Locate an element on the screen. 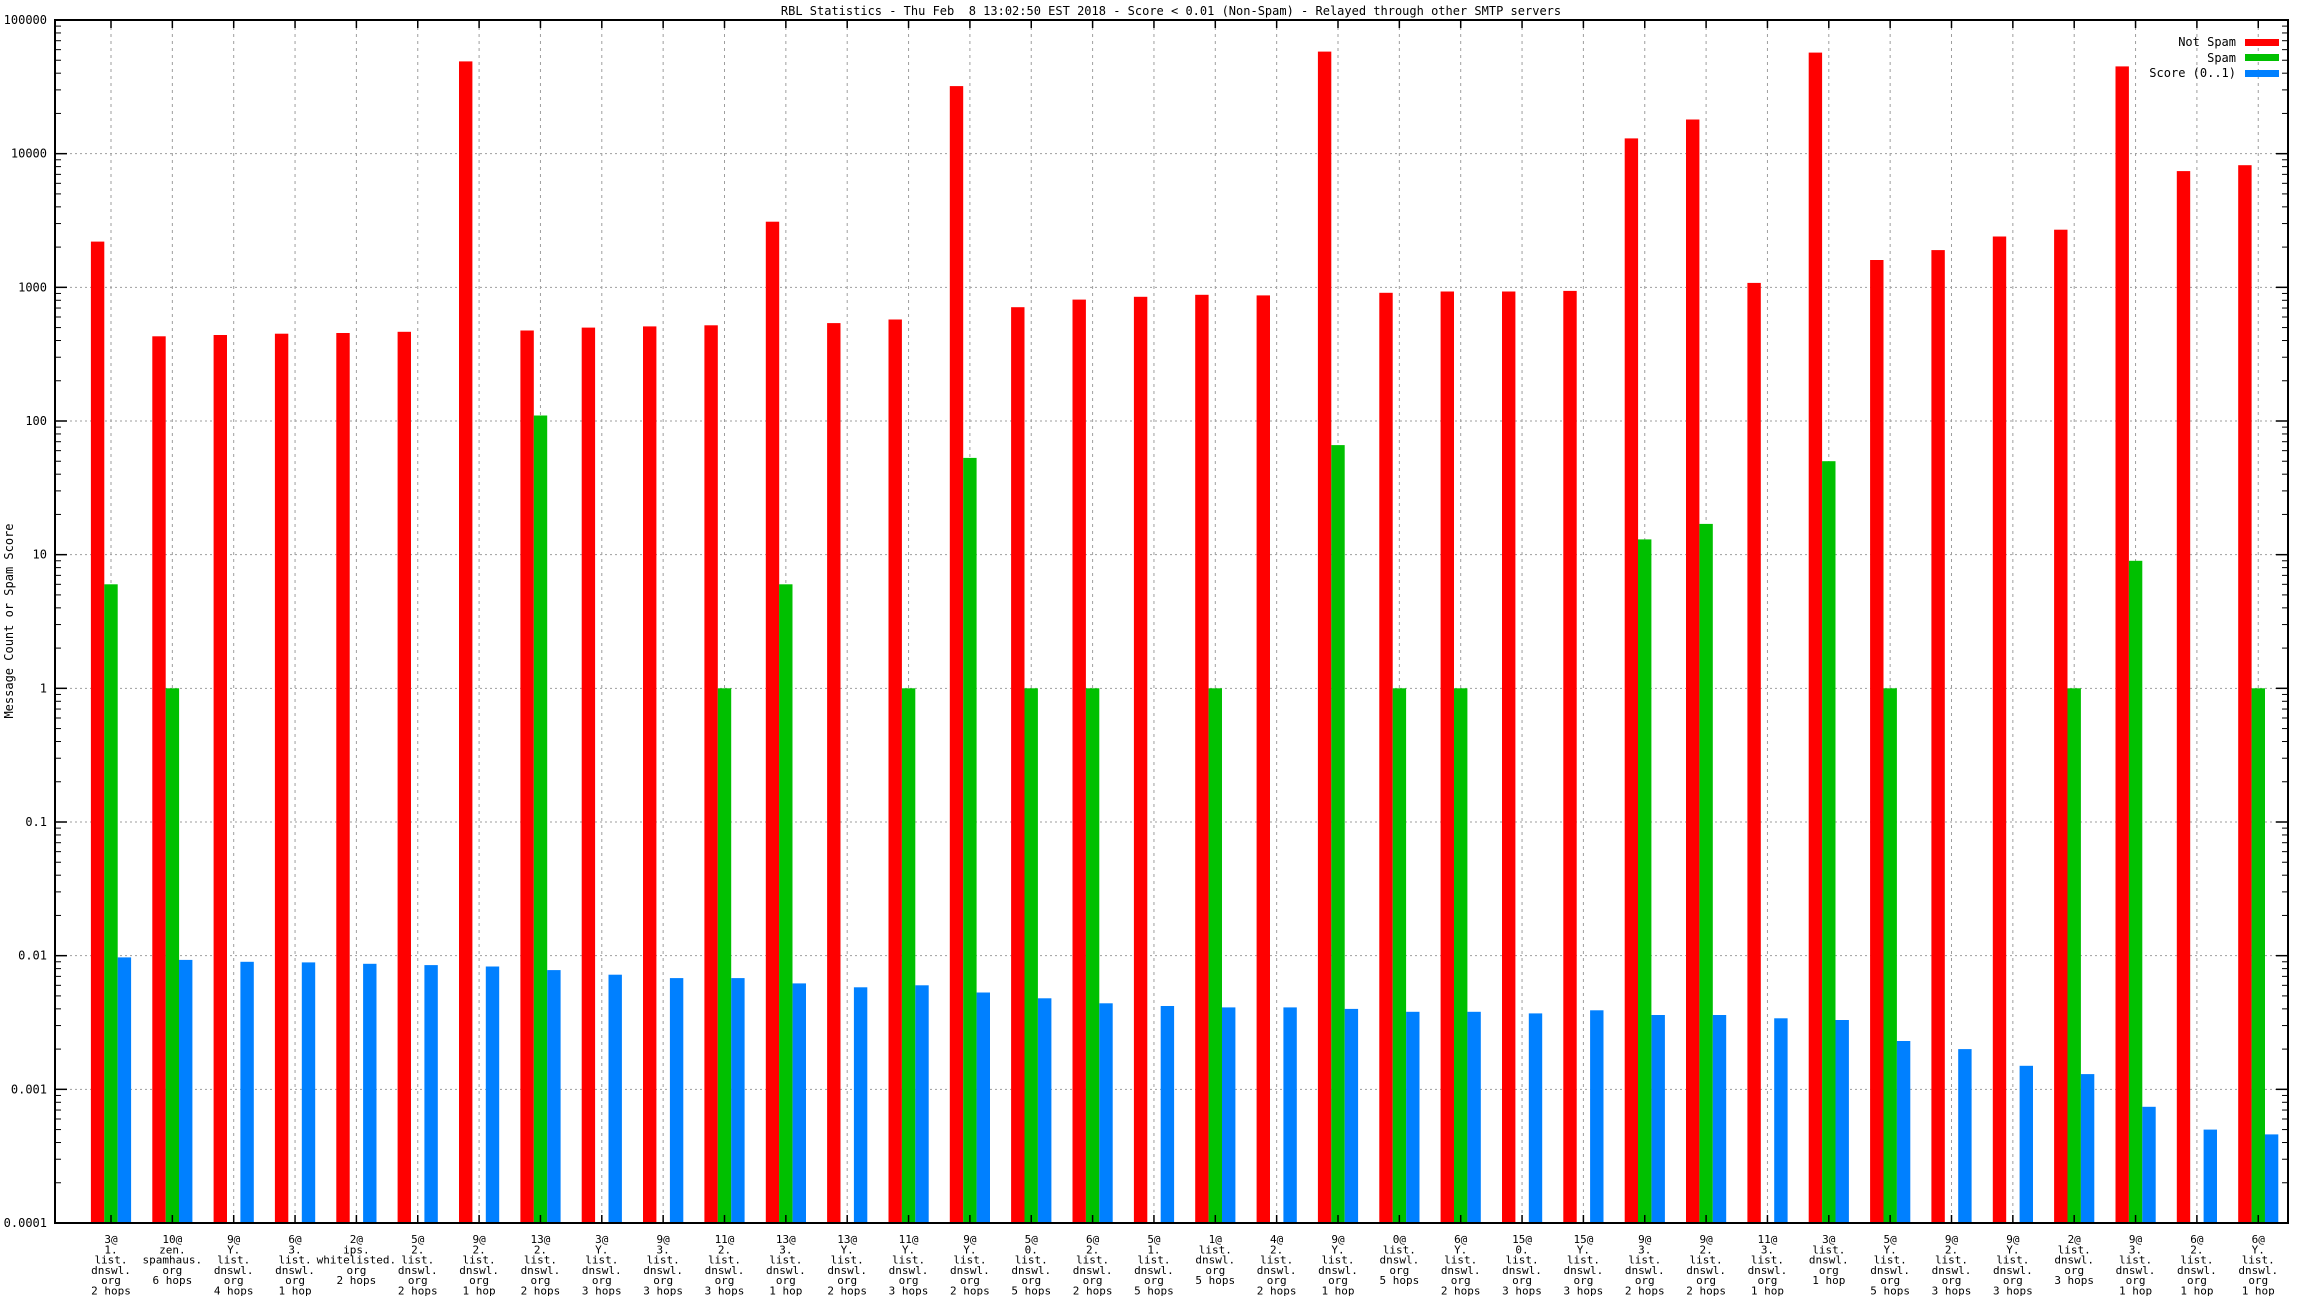 Image resolution: width=2304 pixels, height=1296 pixels. x-label-36: 6@ Y. list. dnswl. org 1 hop is located at coordinates (2258, 1264).